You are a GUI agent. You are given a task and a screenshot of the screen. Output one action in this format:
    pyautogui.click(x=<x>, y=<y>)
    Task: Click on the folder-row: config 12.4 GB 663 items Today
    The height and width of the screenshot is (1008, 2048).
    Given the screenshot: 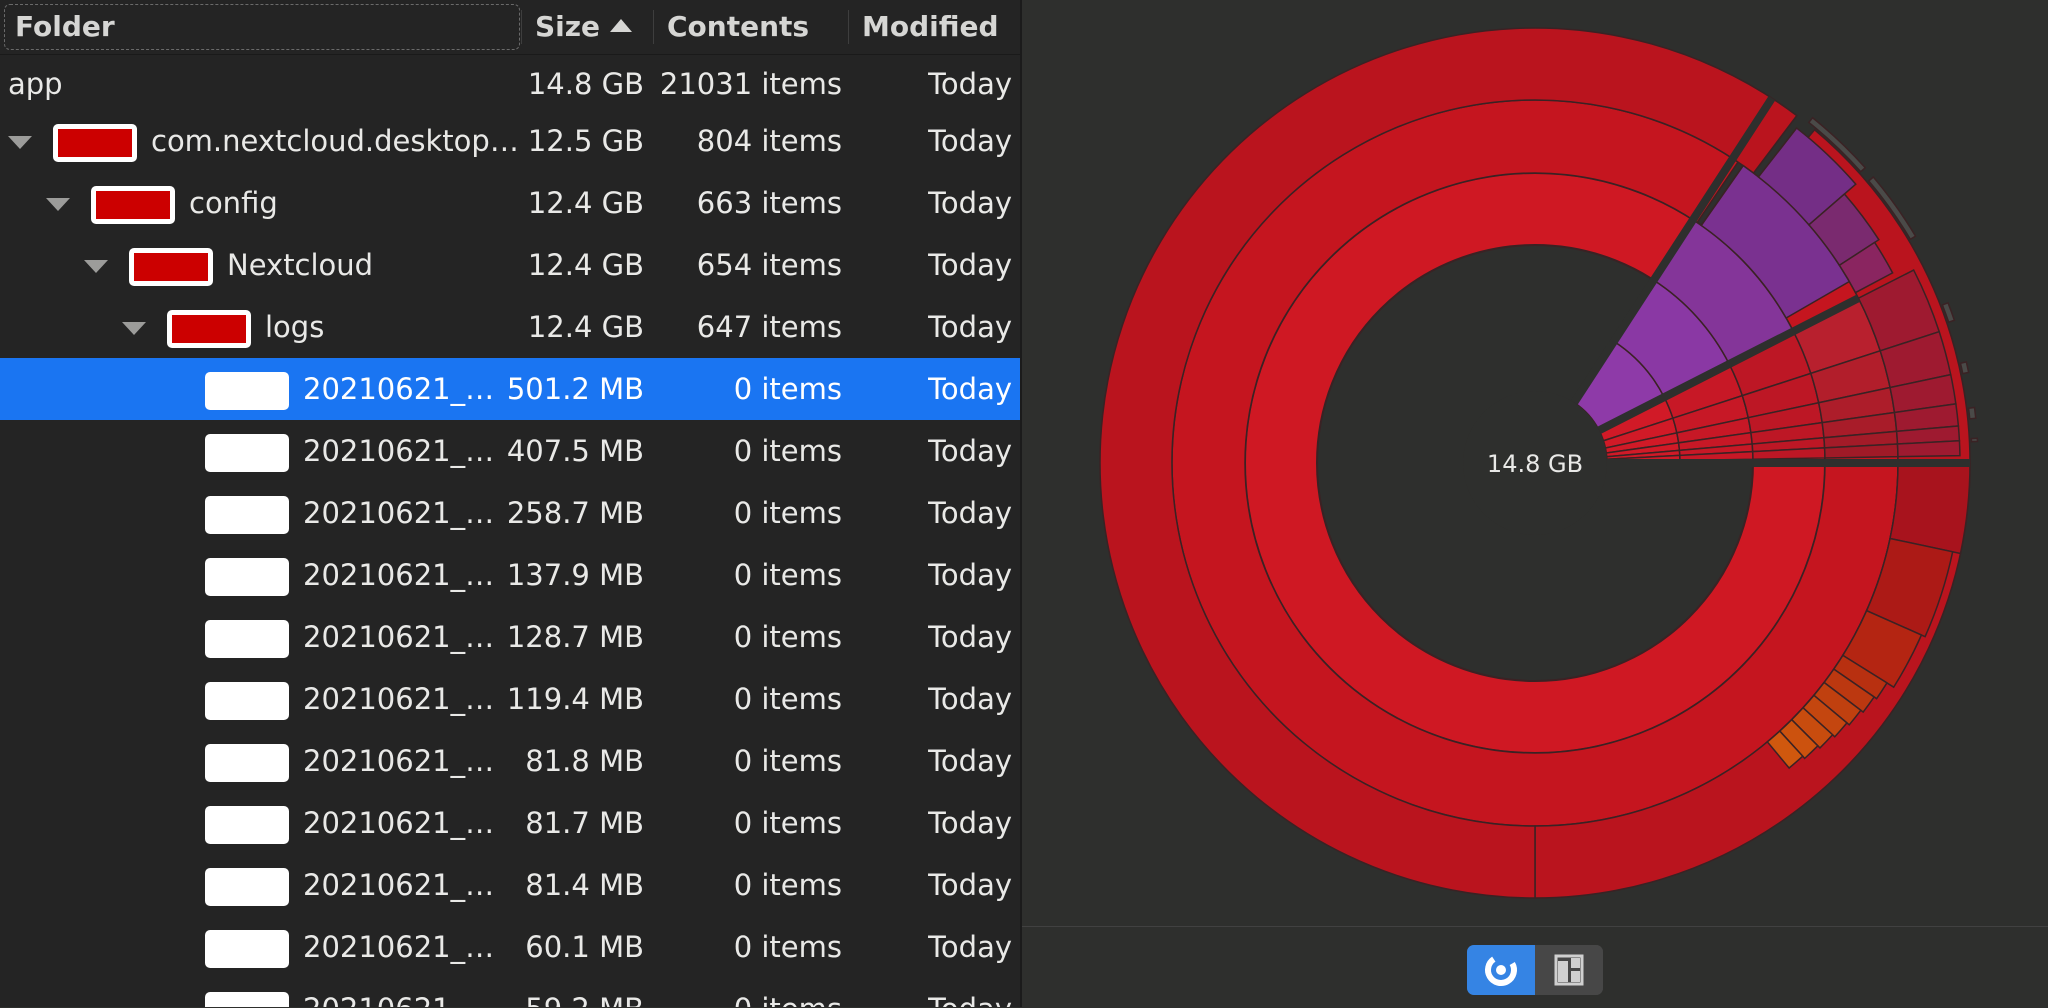 What is the action you would take?
    pyautogui.click(x=510, y=203)
    